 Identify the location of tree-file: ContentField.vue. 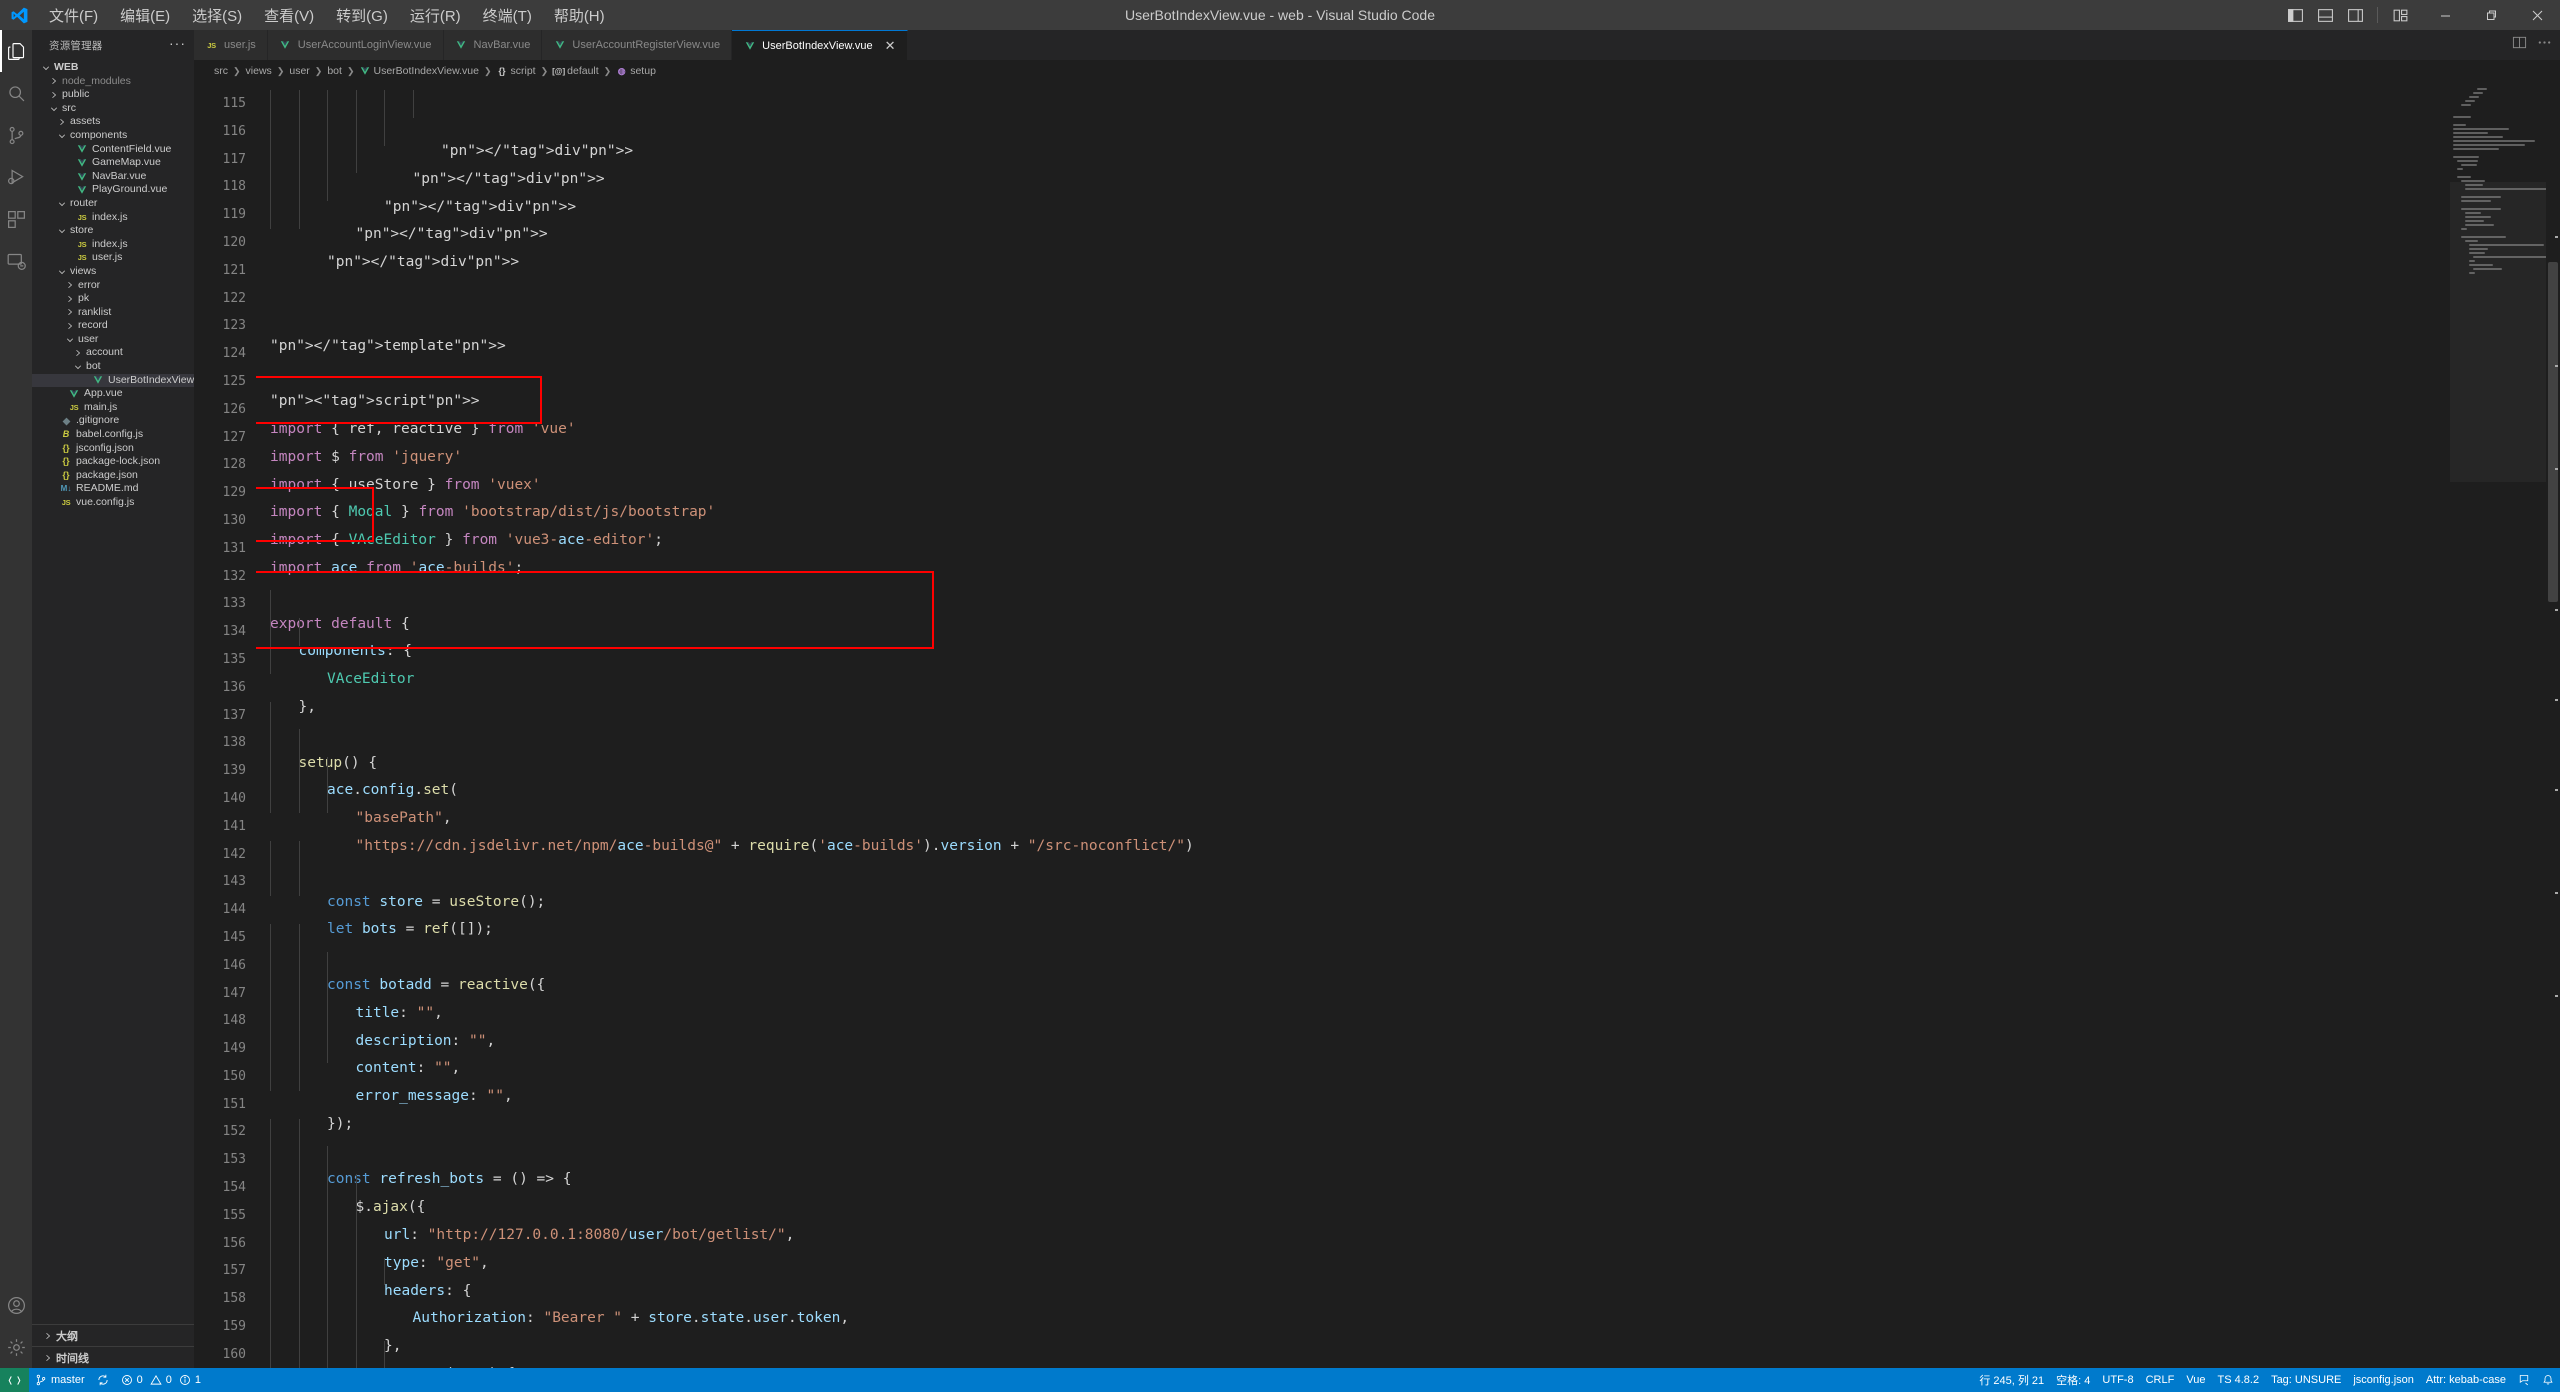
(113, 150).